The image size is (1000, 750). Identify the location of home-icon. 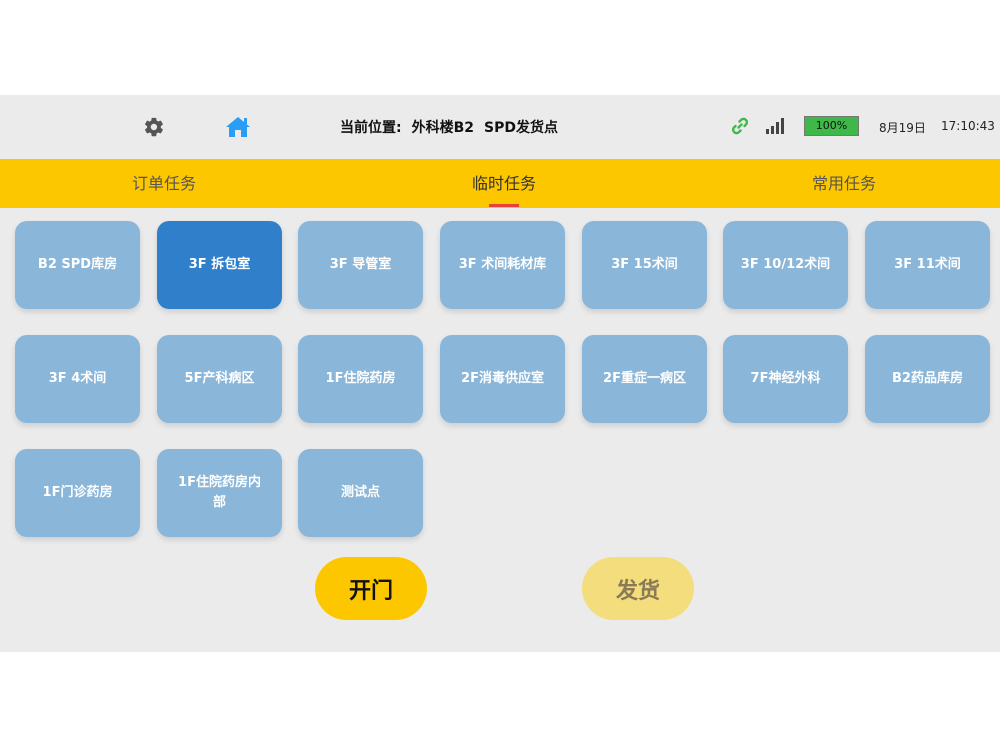
(238, 127).